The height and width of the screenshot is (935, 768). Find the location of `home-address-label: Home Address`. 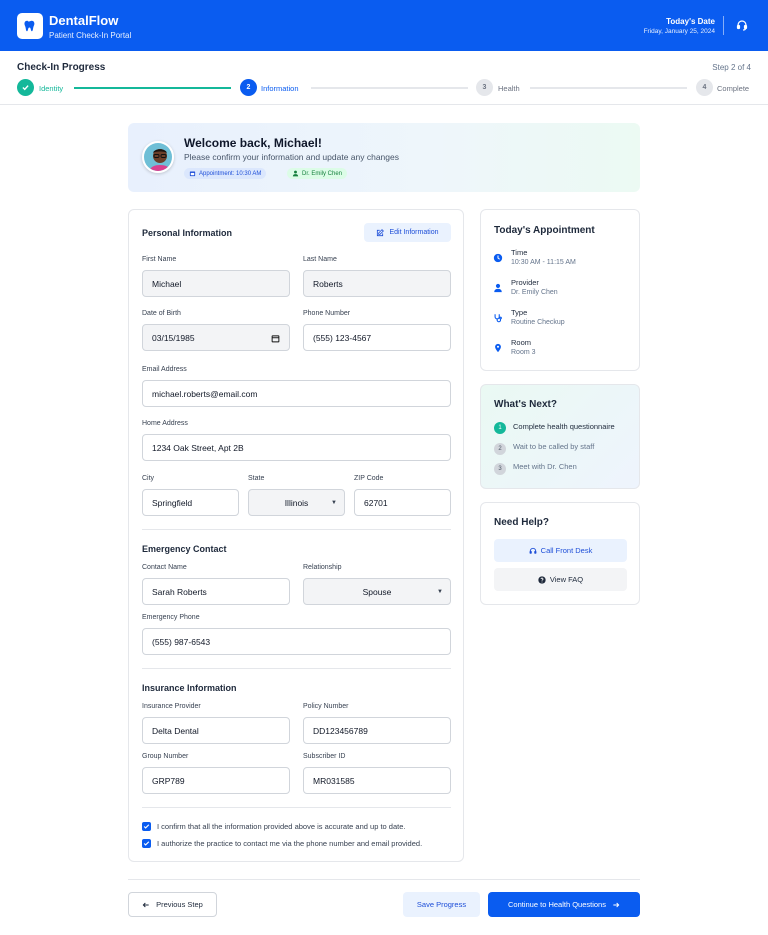

home-address-label: Home Address is located at coordinates (165, 423).